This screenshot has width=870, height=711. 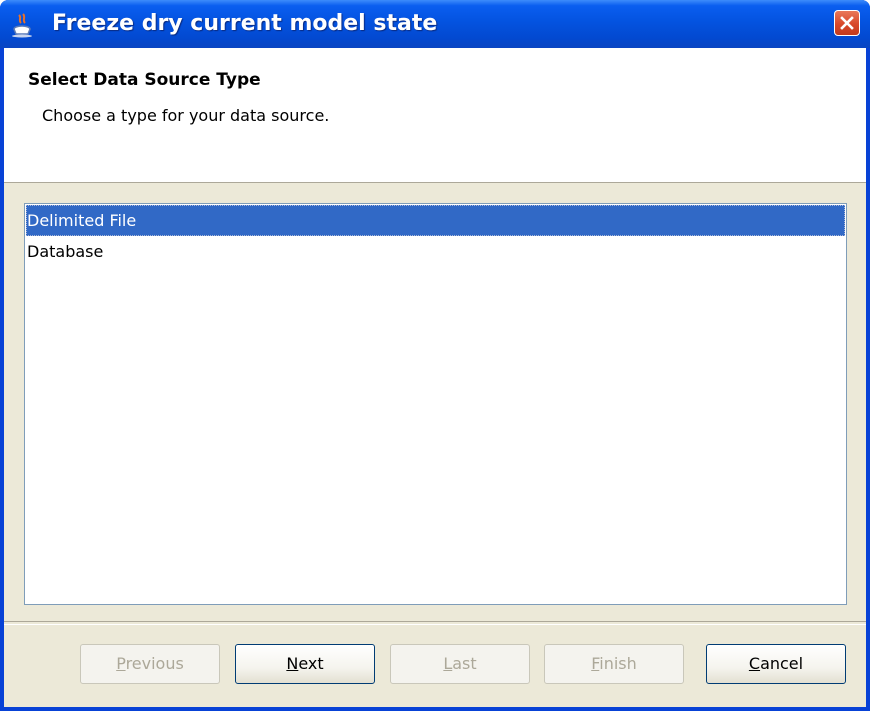 I want to click on finish-label: inish, so click(x=618, y=663).